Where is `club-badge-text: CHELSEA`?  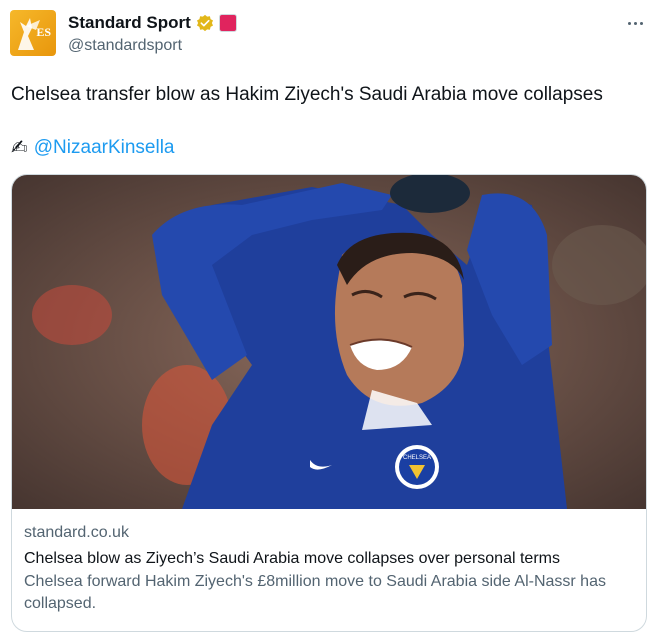 club-badge-text: CHELSEA is located at coordinates (417, 458).